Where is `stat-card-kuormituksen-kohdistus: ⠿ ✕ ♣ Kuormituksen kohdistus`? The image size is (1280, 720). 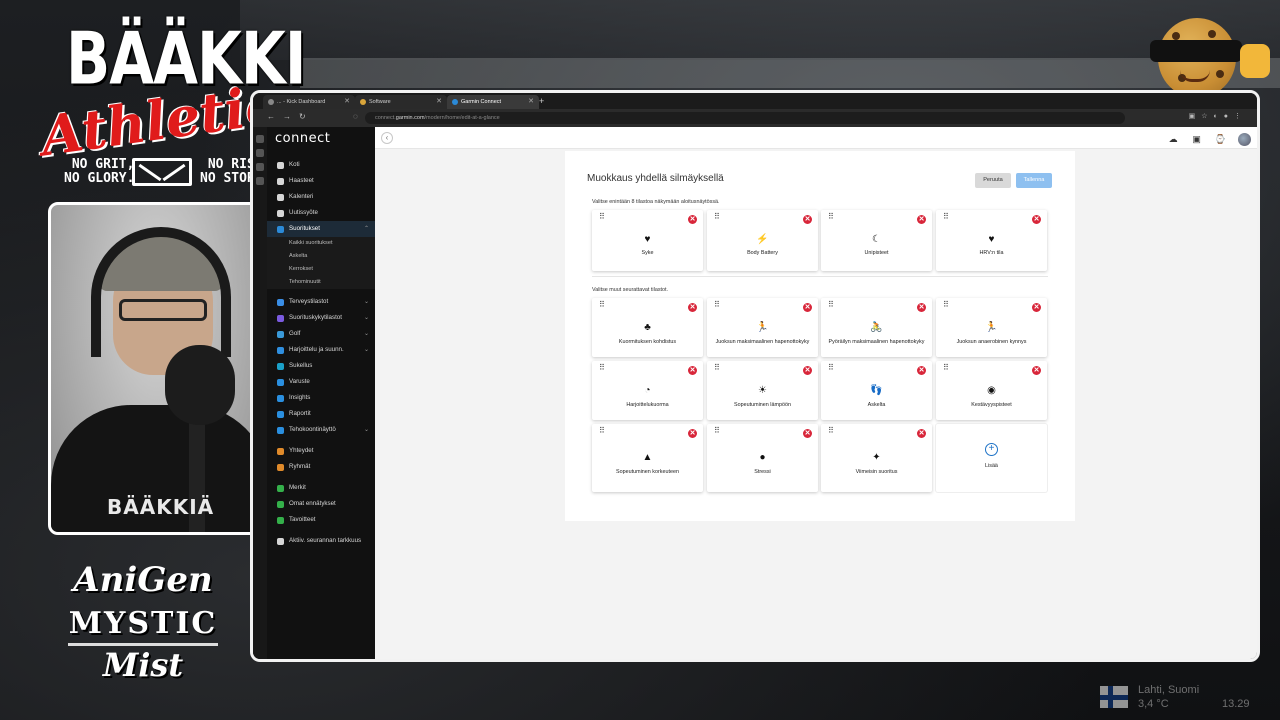 stat-card-kuormituksen-kohdistus: ⠿ ✕ ♣ Kuormituksen kohdistus is located at coordinates (647, 327).